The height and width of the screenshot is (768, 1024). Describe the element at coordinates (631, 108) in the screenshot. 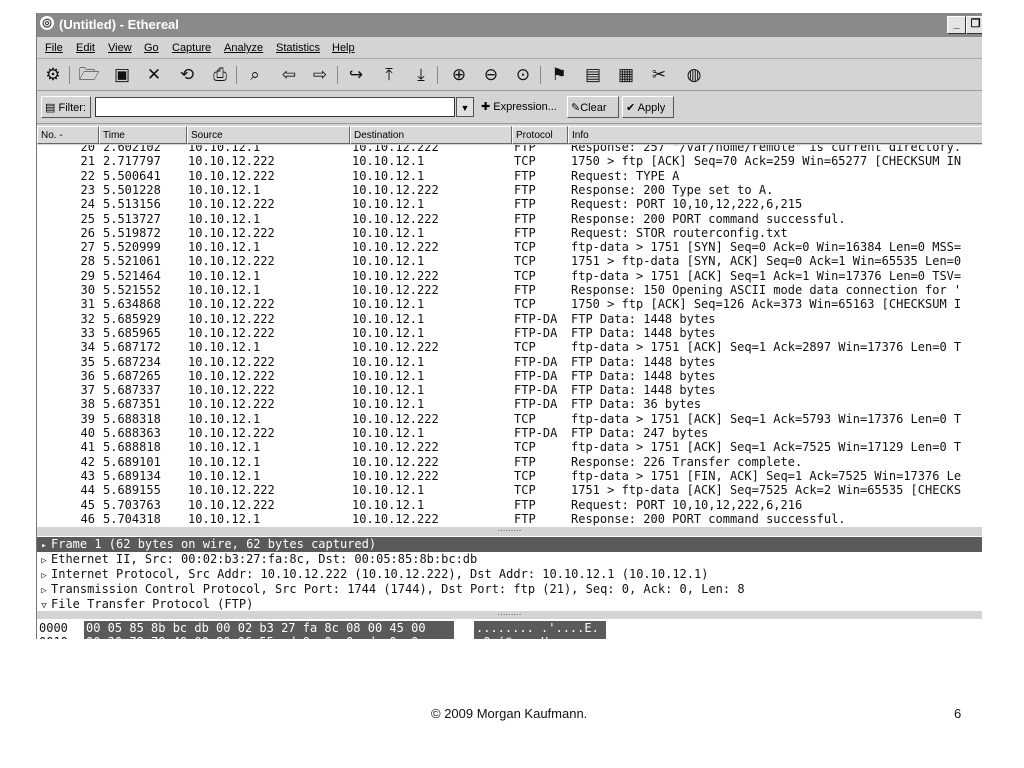

I see `checkmark-icon: ✔` at that location.